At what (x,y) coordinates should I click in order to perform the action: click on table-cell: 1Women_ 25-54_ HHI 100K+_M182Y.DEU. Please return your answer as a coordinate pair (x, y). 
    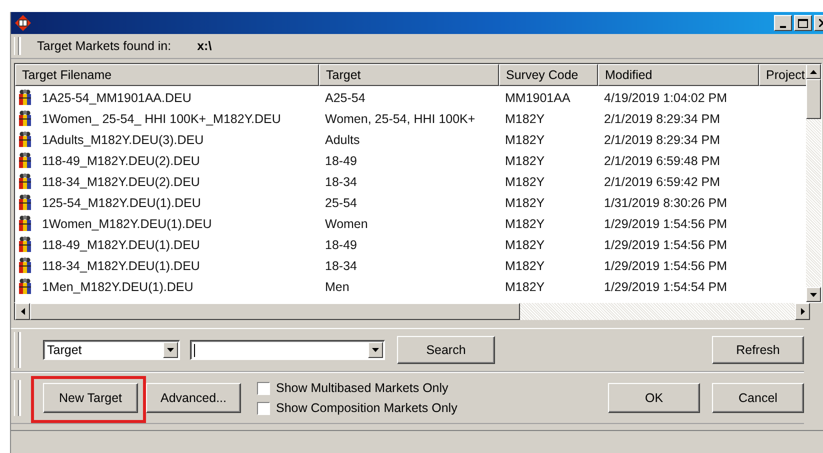
    Looking at the image, I should click on (161, 119).